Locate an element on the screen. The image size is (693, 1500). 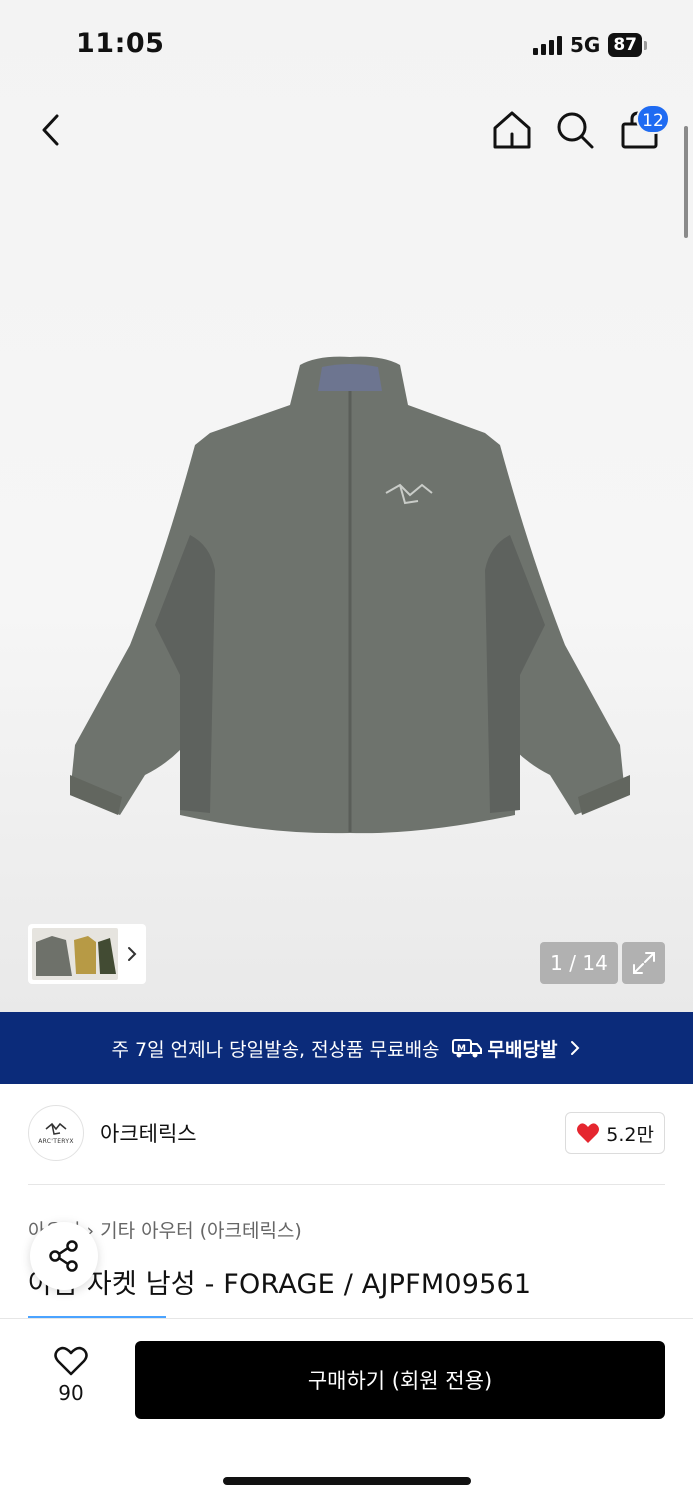
heart-filled-icon is located at coordinates (588, 1133).